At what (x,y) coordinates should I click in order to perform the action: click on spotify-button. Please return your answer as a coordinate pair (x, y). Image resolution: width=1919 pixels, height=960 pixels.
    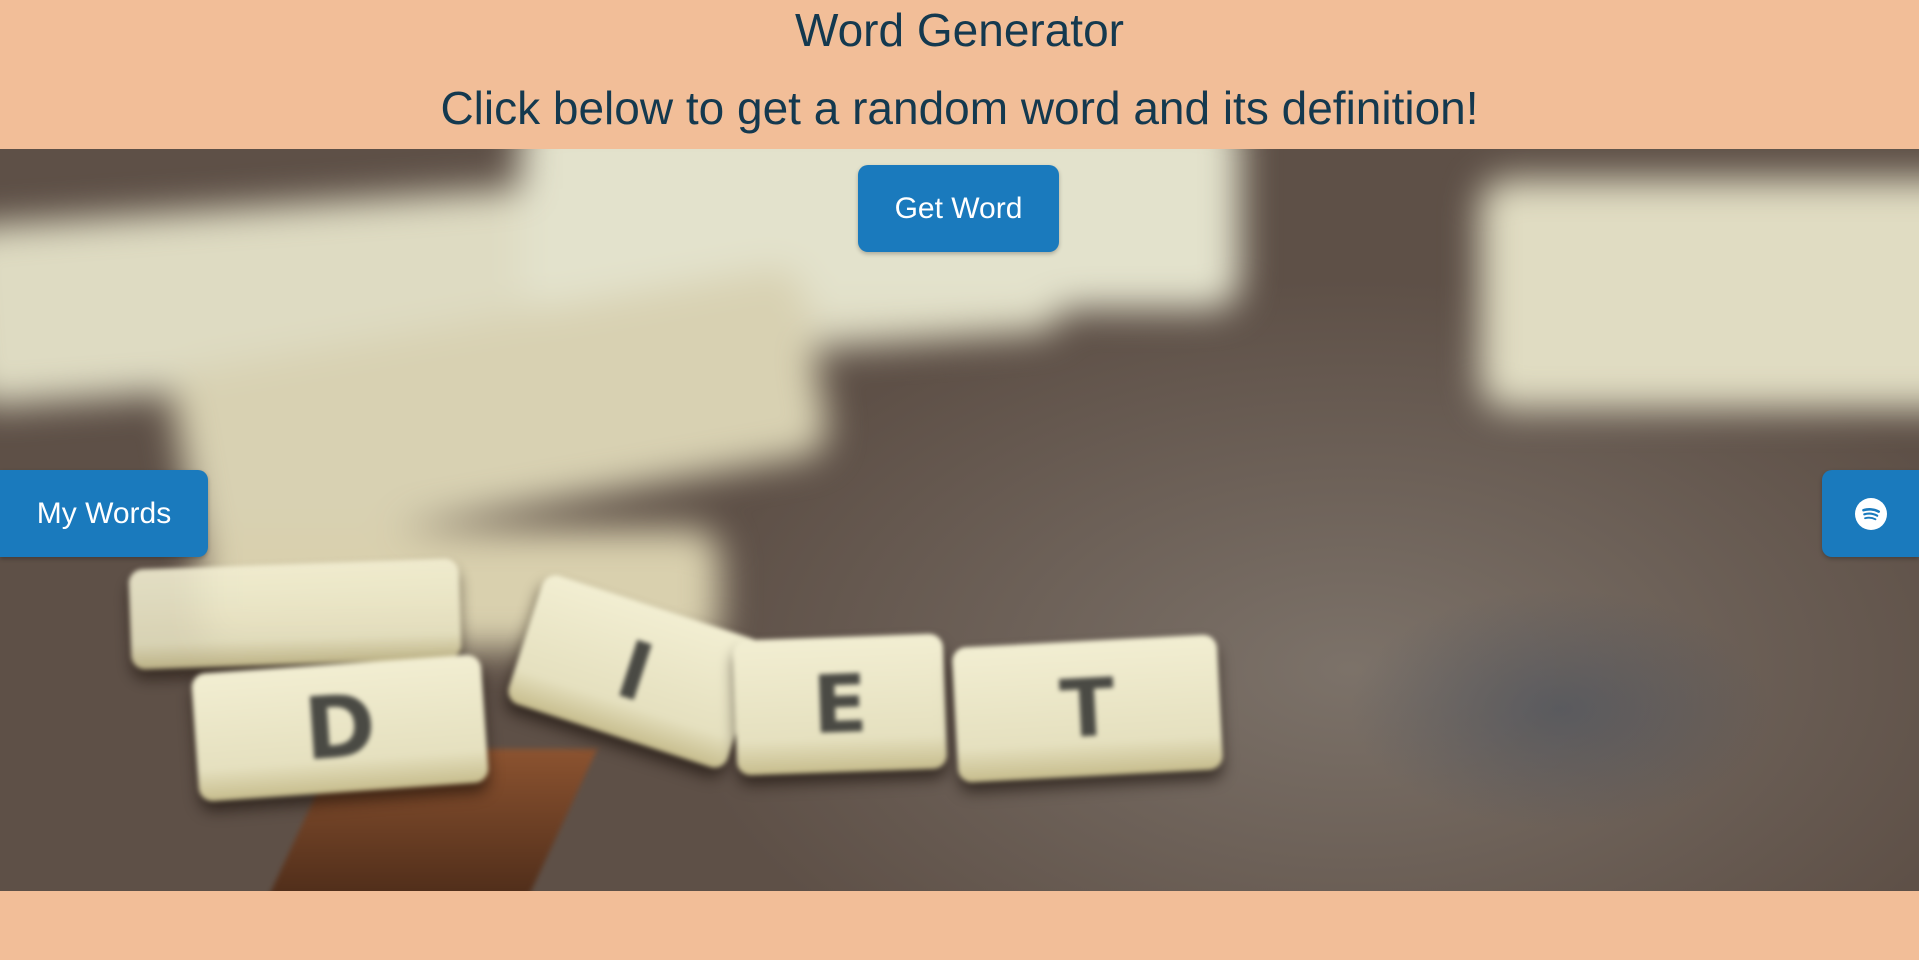
    Looking at the image, I should click on (1870, 513).